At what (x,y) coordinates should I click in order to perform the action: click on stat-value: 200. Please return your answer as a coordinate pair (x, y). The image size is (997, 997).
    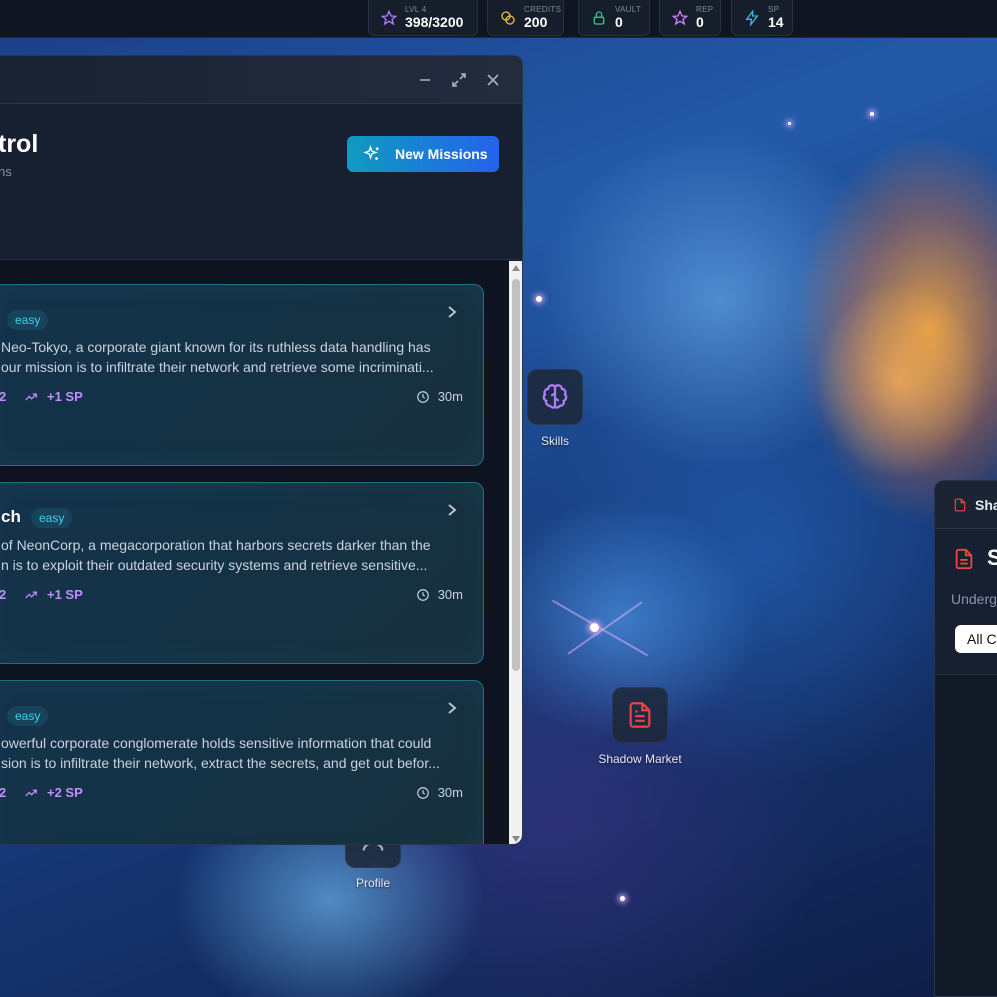
    Looking at the image, I should click on (536, 22).